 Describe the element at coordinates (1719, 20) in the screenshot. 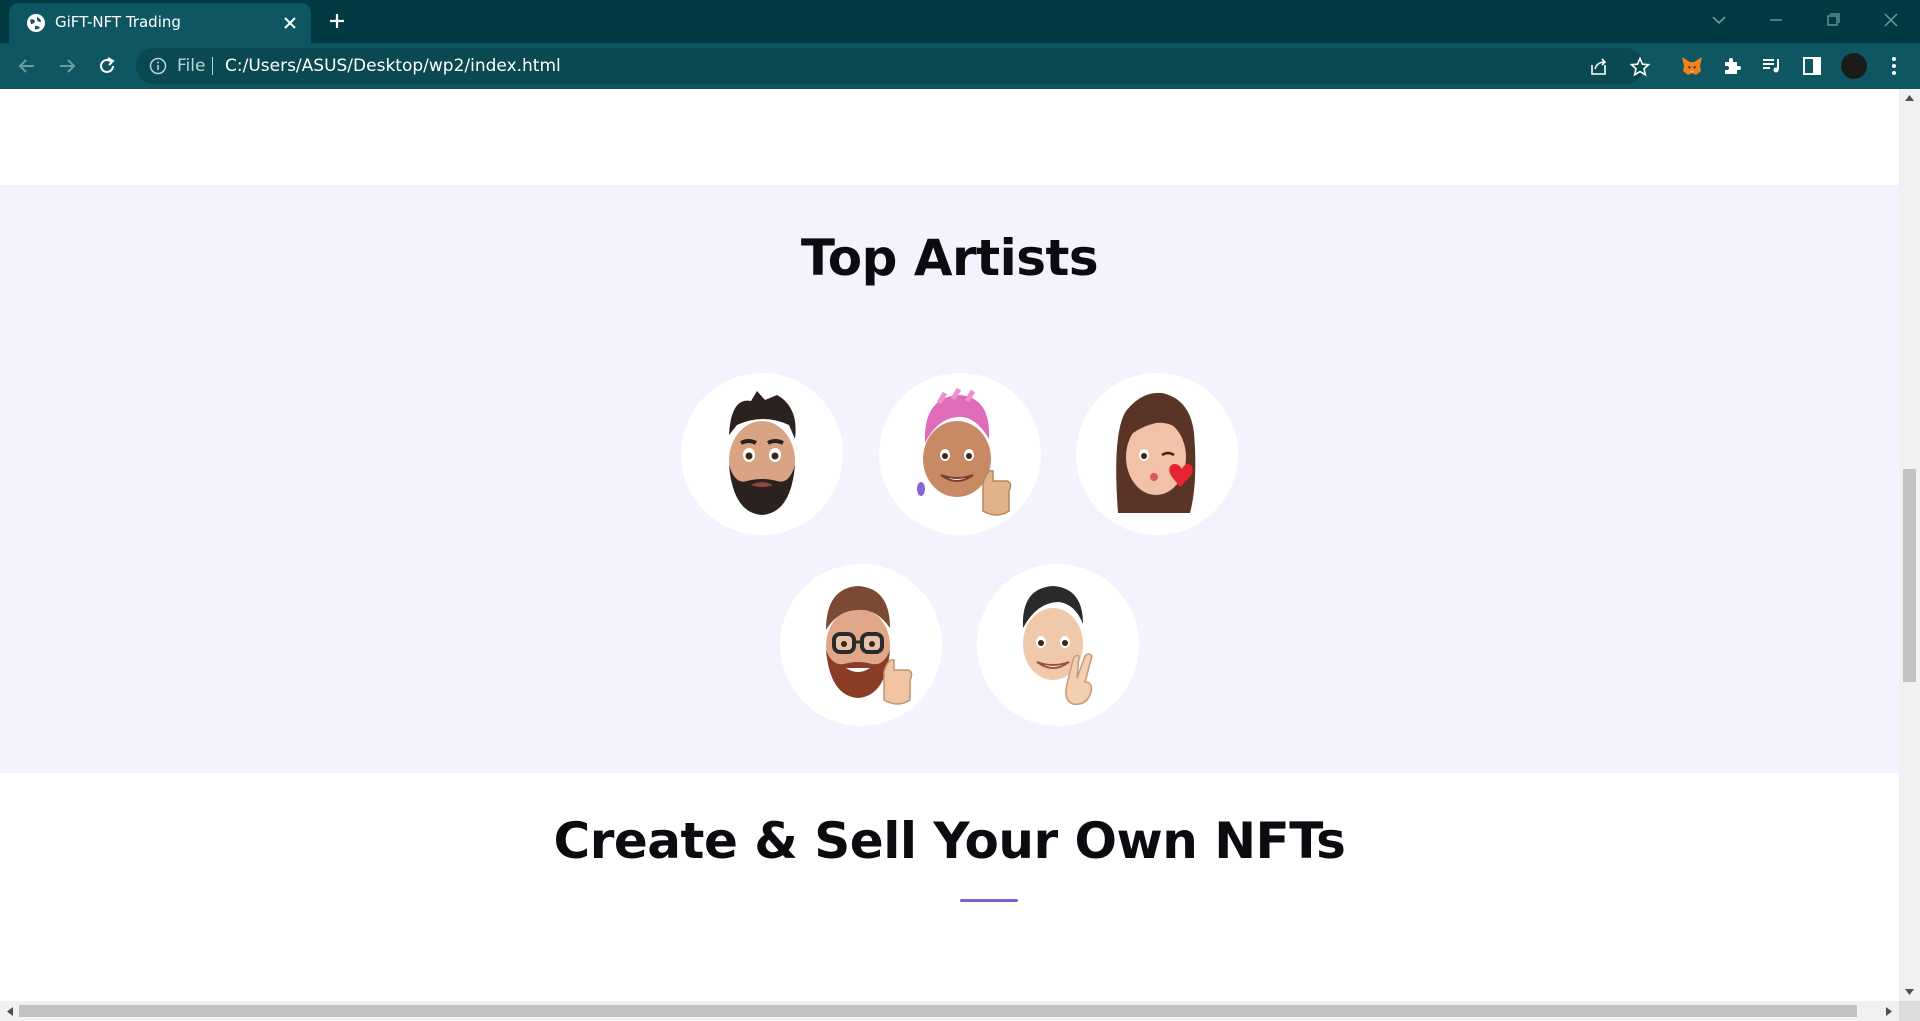

I see `tab-search-chevron-icon` at that location.